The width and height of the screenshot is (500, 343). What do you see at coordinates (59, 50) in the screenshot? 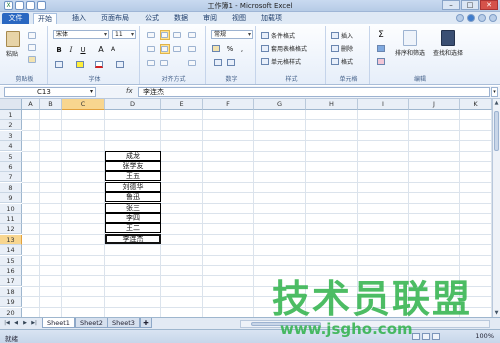
I see `bold-button: B` at bounding box center [59, 50].